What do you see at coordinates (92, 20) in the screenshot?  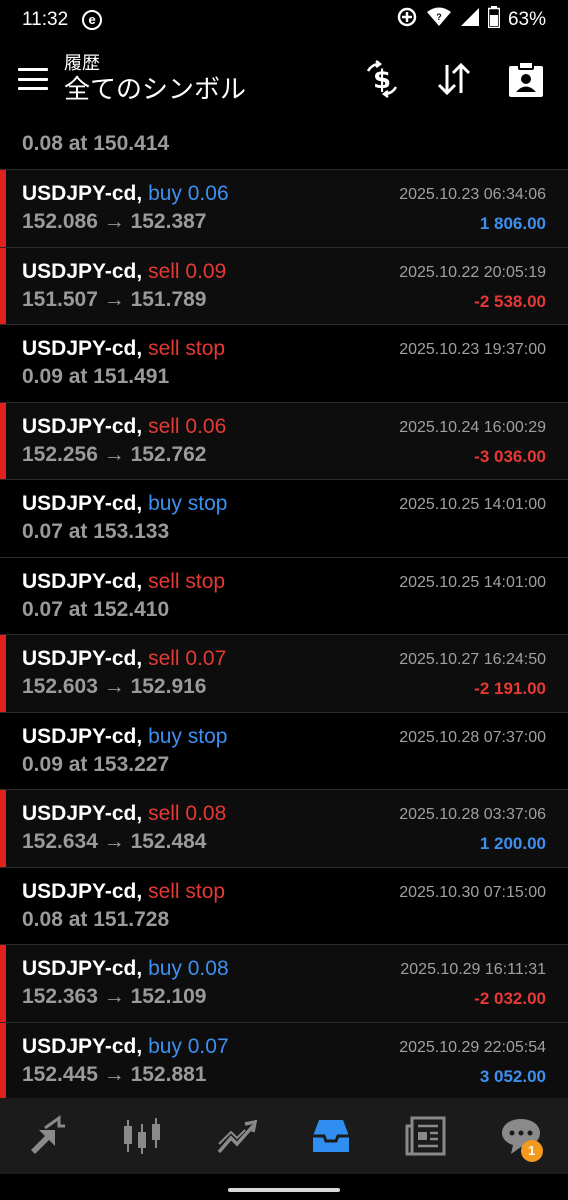 I see `app-notification-icon: e` at bounding box center [92, 20].